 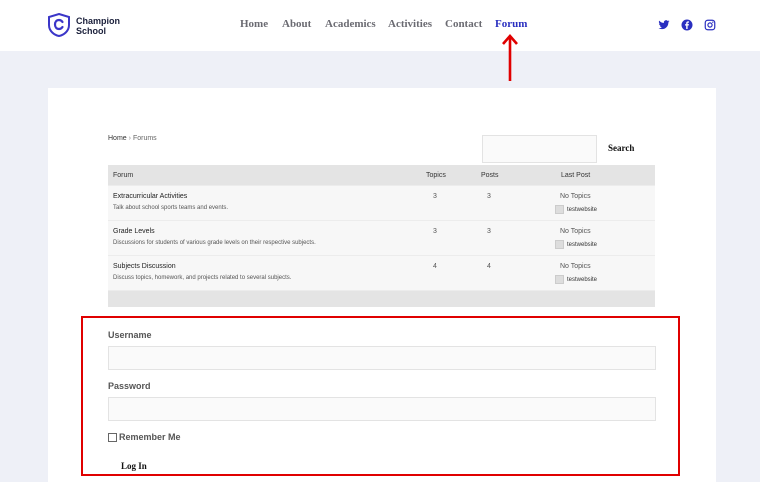 What do you see at coordinates (117, 138) in the screenshot?
I see `breadcrumb-home: Home` at bounding box center [117, 138].